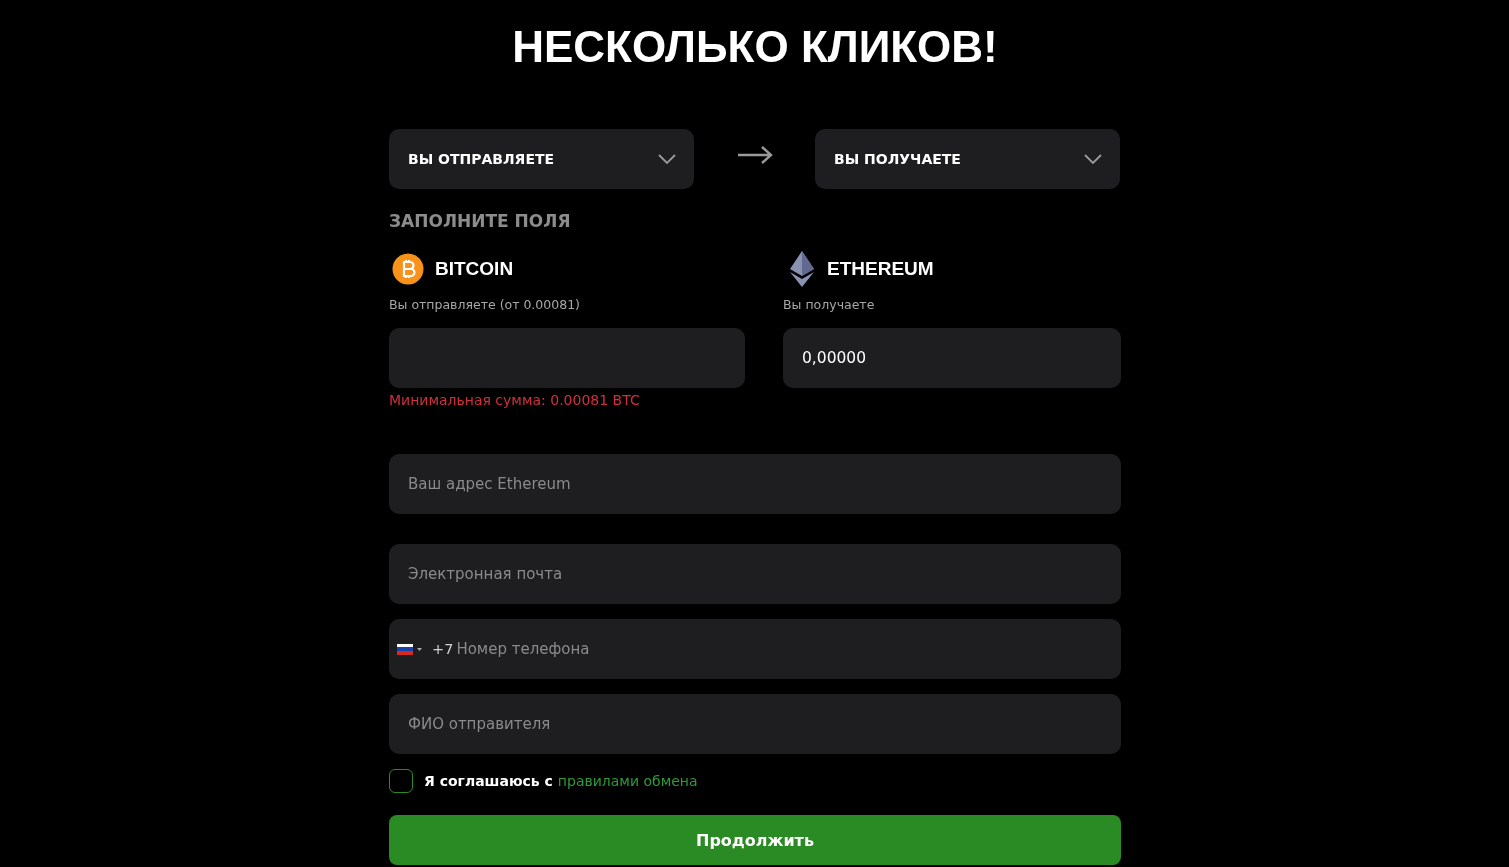 The width and height of the screenshot is (1509, 867). I want to click on country-code: +7, so click(443, 649).